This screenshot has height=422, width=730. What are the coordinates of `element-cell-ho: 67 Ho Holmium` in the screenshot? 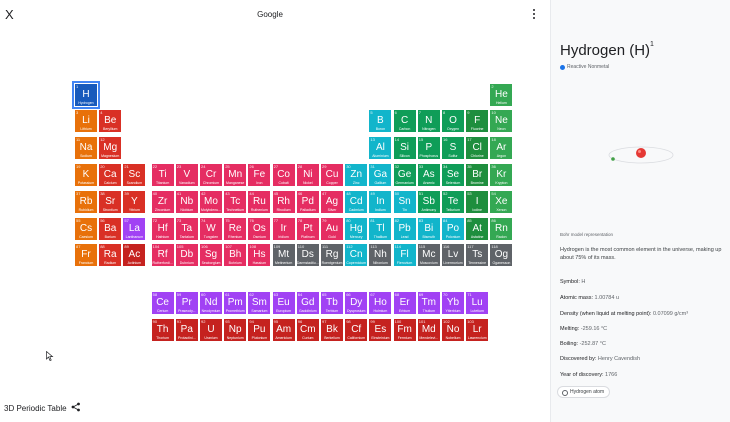 It's located at (380, 303).